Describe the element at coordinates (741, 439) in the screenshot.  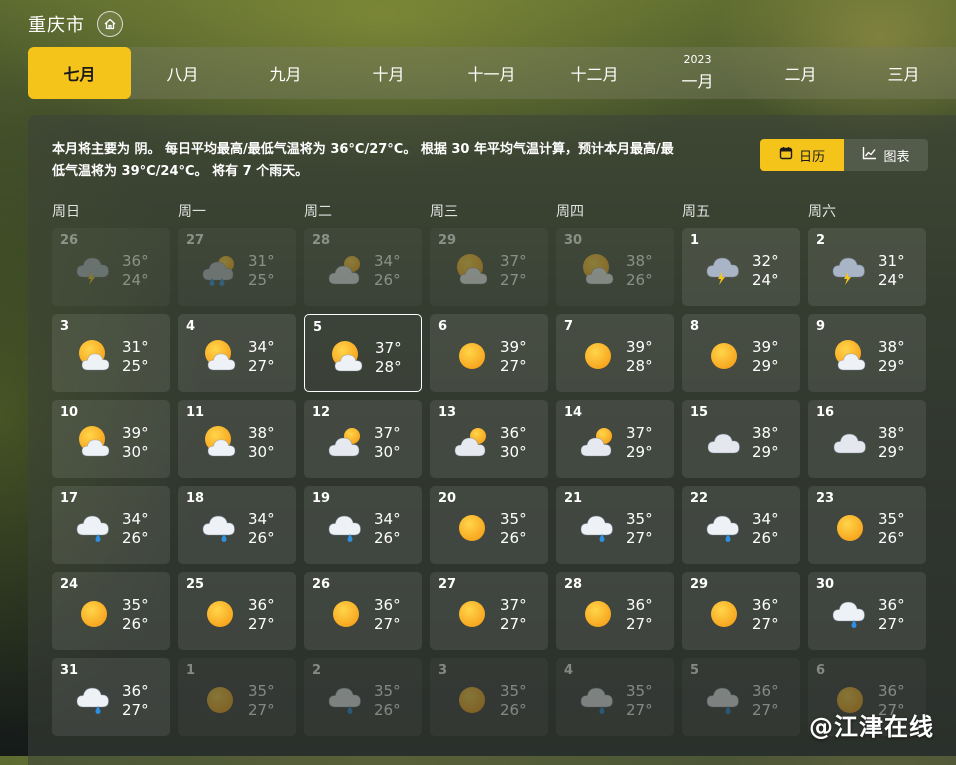
I see `calendar-day-cell: 15 38° 29°` at that location.